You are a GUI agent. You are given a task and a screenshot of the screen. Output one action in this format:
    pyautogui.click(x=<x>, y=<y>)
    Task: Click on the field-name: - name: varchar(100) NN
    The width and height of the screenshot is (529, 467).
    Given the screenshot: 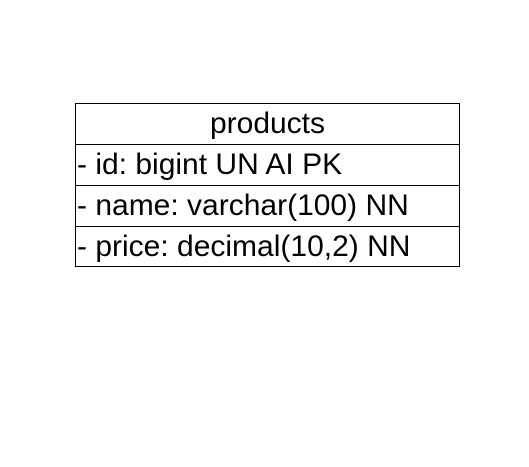 What is the action you would take?
    pyautogui.click(x=267, y=206)
    